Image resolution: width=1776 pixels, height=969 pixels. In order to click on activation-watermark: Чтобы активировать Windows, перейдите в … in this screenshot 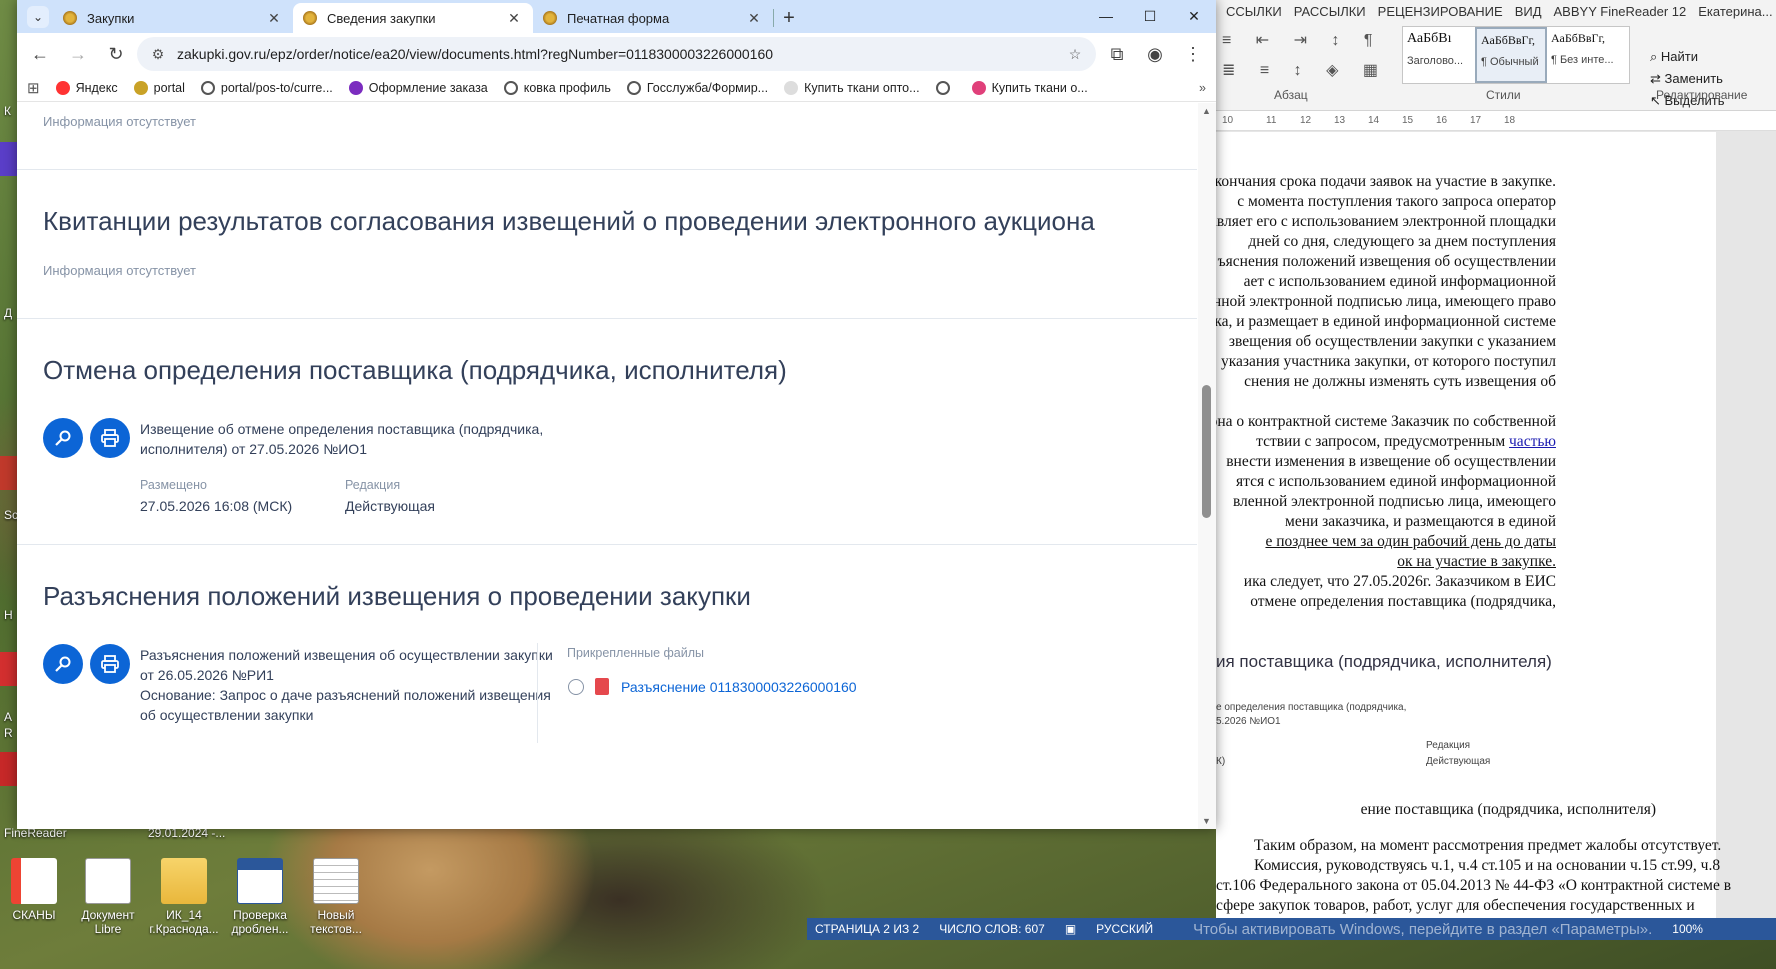, I will do `click(1423, 929)`.